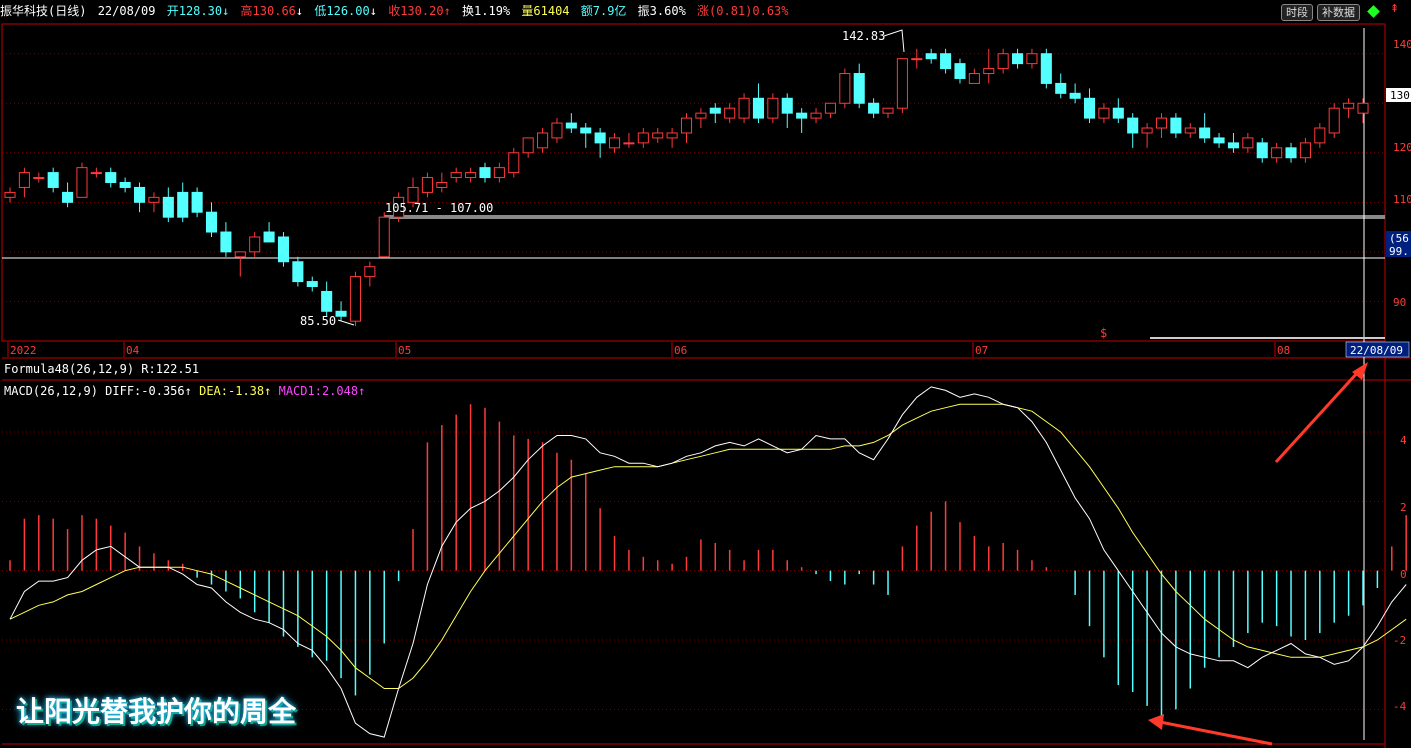  I want to click on macd-axis: 4 2 0 -2 -4, so click(1400, 573).